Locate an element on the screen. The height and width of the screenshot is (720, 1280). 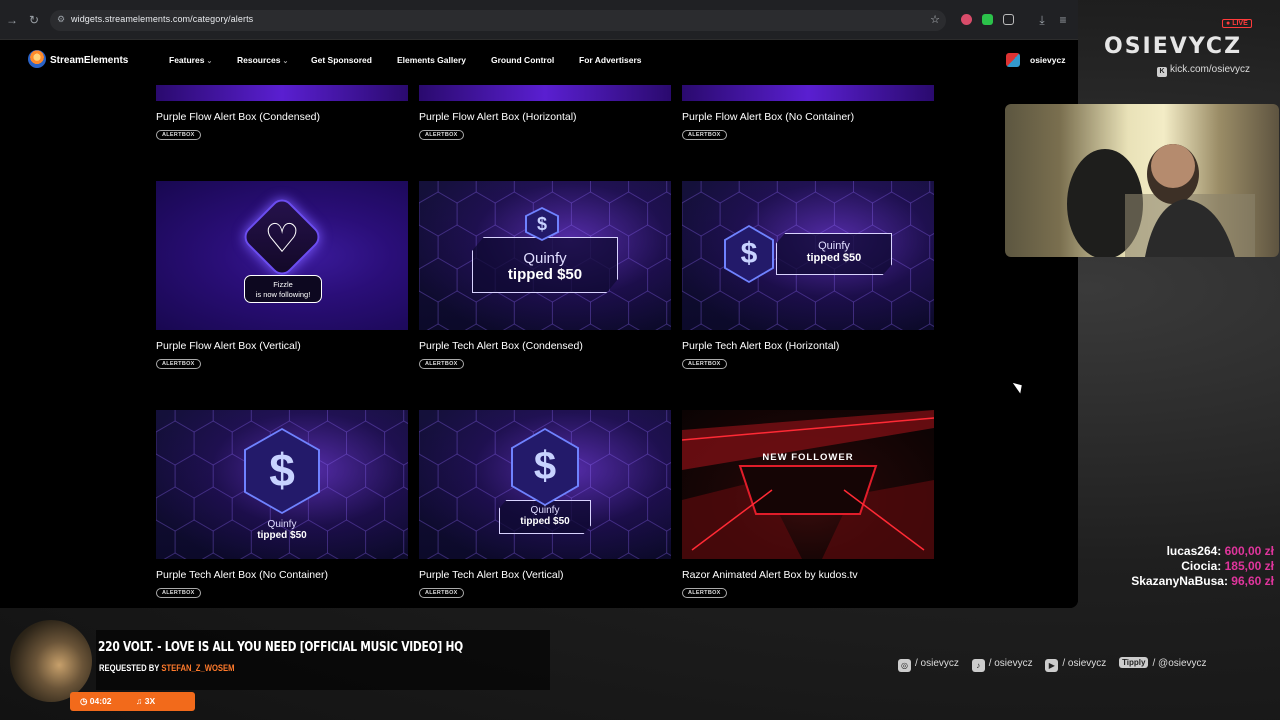
album-art is located at coordinates (51, 661).